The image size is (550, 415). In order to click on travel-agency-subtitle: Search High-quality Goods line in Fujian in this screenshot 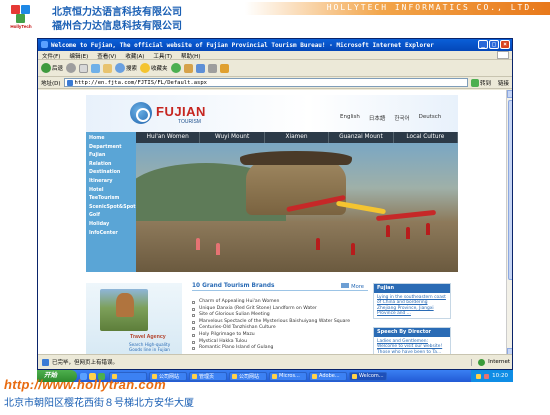, I will do `click(149, 347)`.